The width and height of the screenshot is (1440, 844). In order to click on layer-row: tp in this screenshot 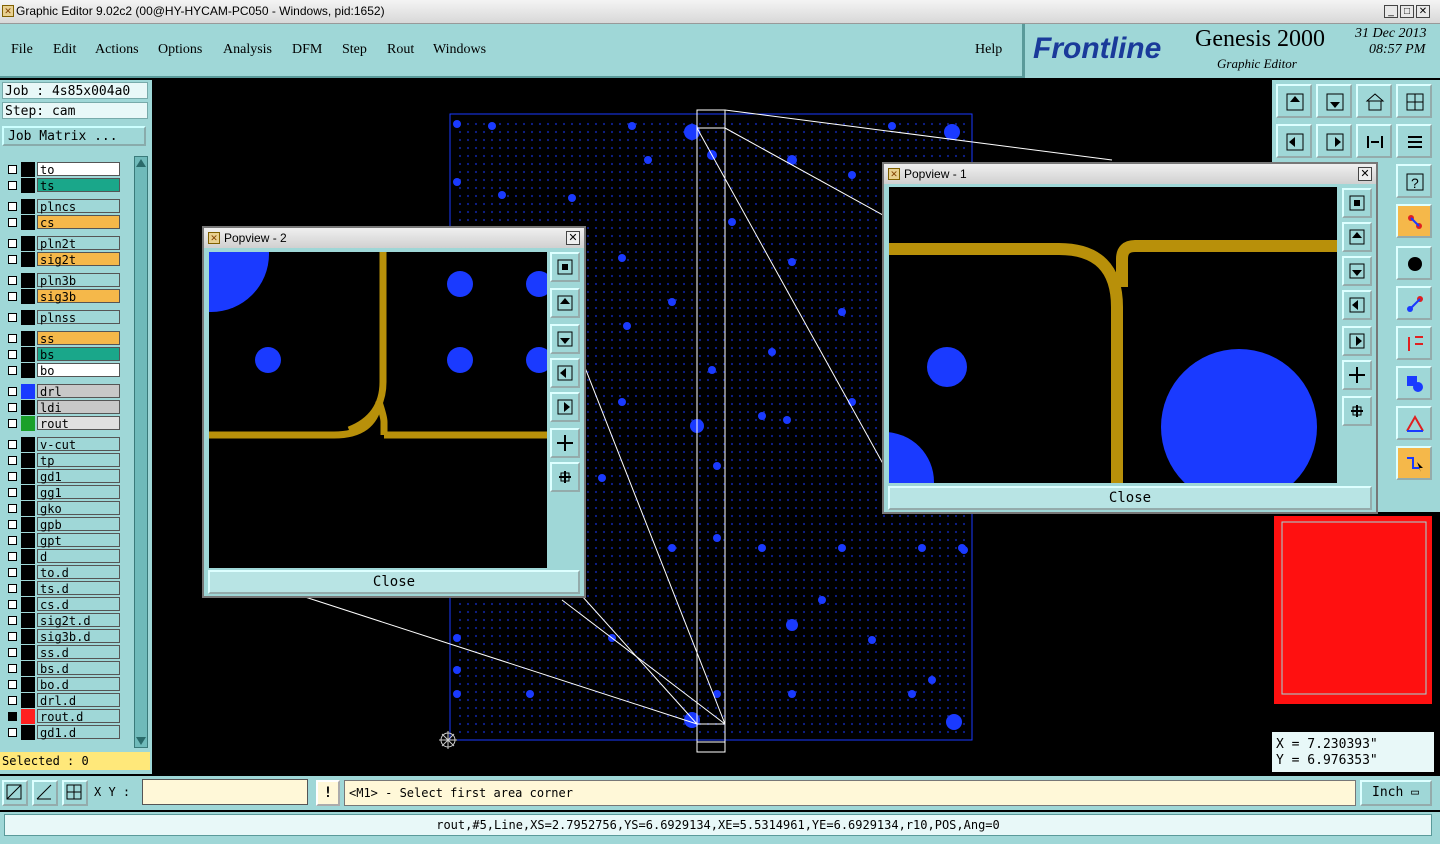, I will do `click(62, 460)`.